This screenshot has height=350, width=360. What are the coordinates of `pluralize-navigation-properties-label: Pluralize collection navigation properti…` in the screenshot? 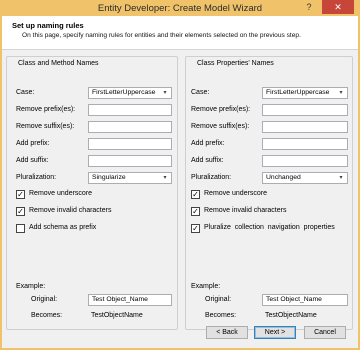 It's located at (269, 227).